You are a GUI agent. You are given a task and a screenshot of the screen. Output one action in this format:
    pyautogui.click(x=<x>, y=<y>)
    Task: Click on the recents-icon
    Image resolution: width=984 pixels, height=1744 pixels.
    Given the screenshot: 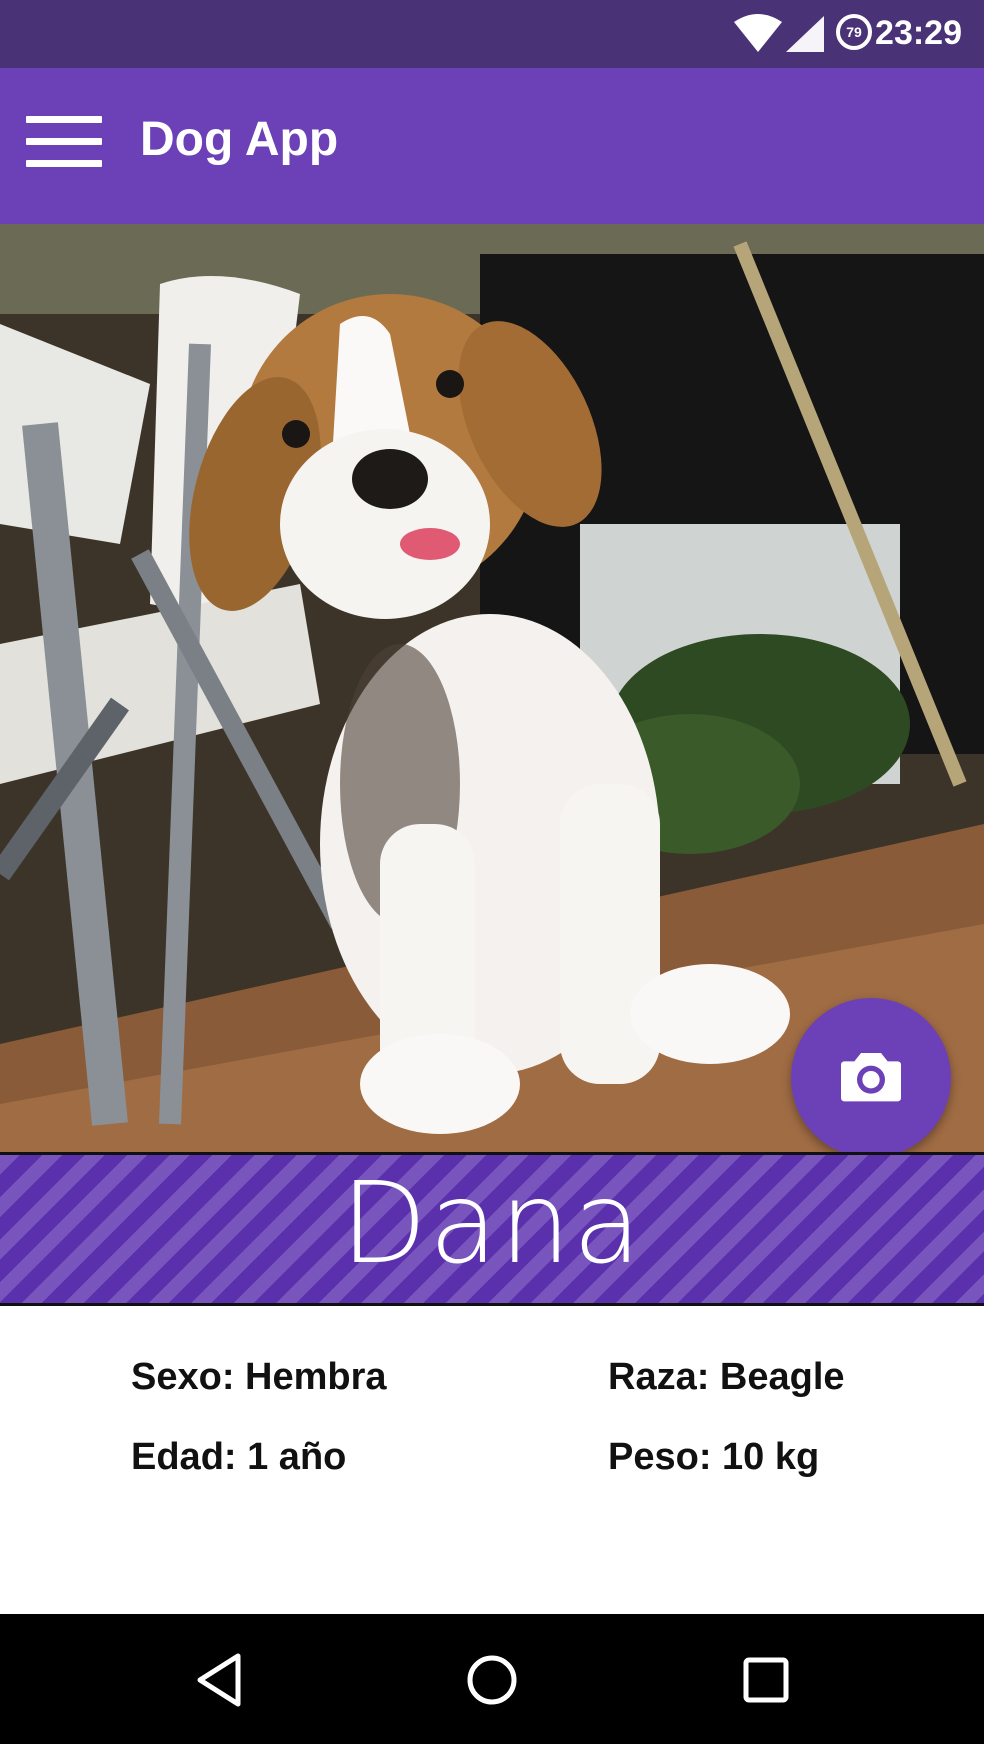 What is the action you would take?
    pyautogui.click(x=766, y=1680)
    